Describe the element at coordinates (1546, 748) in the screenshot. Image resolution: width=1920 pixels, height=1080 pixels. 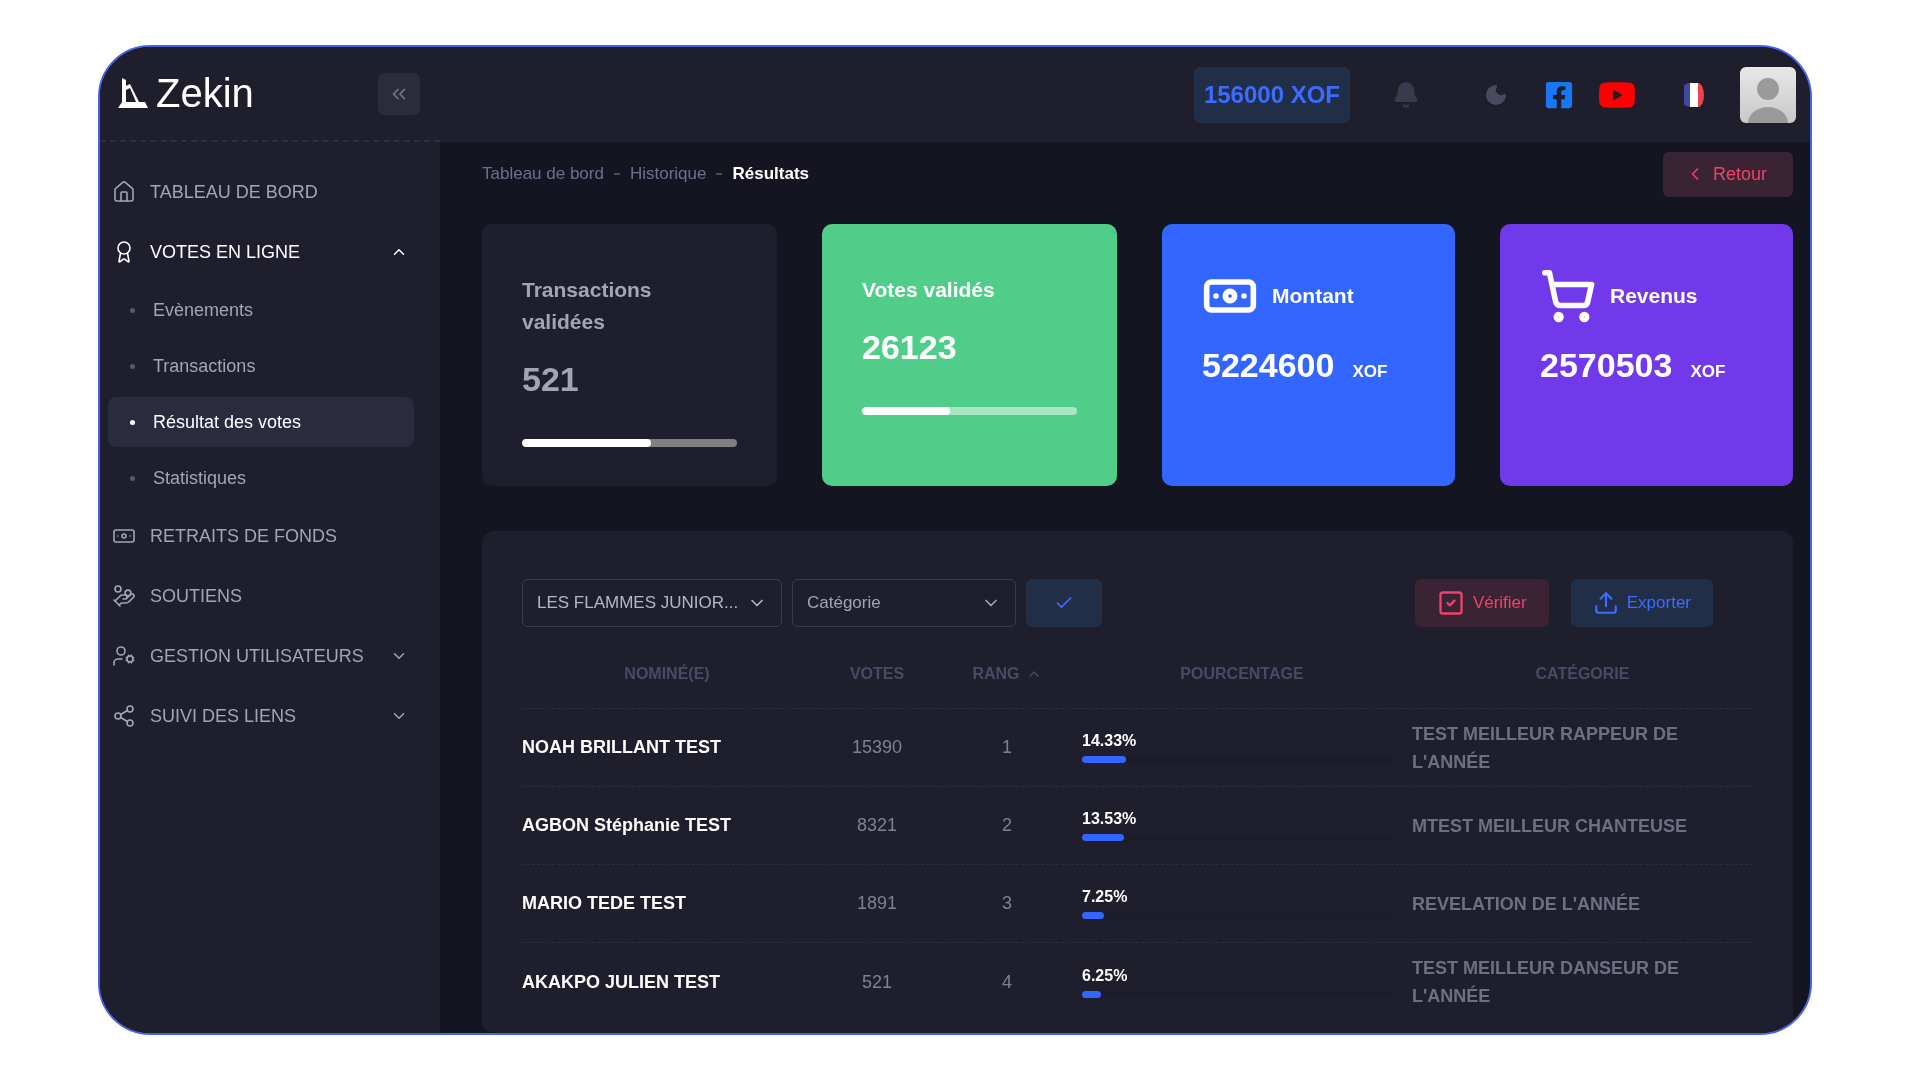
I see `category-cell-text: TEST MEILLEUR RAPPEUR DE L'ANNÉE` at that location.